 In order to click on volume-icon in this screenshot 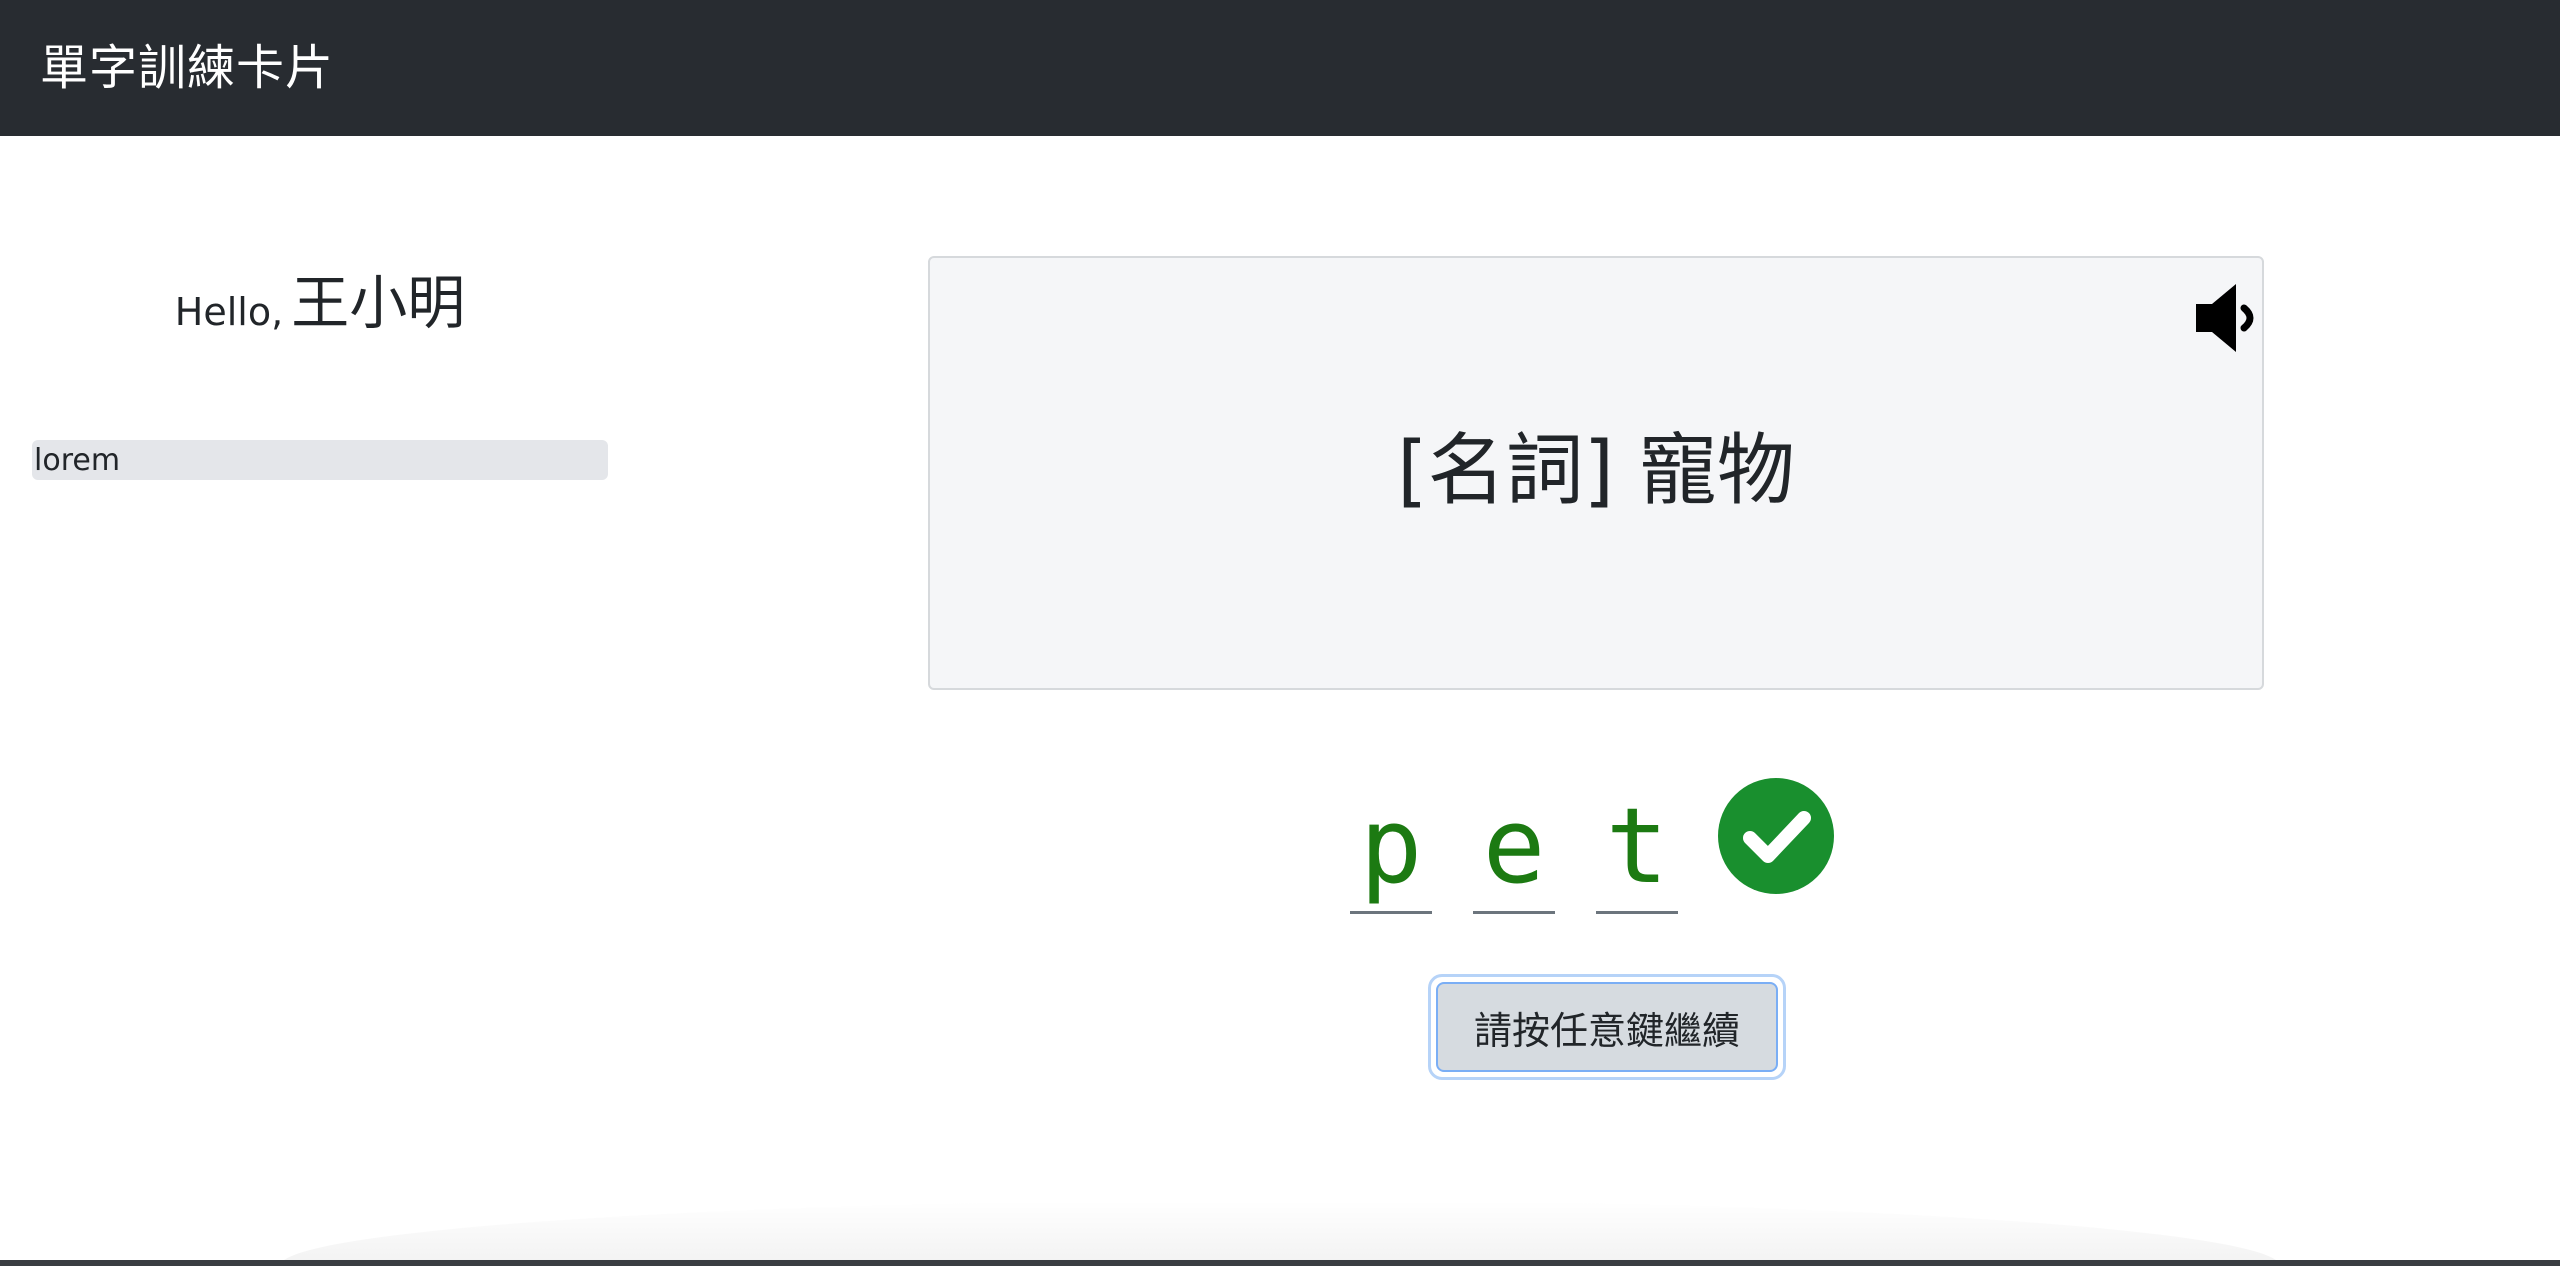, I will do `click(2227, 318)`.